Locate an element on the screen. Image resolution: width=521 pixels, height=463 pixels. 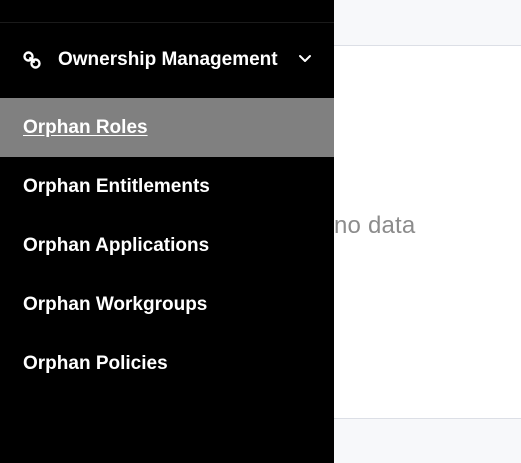
sidebar-item-orphan-entitlements: Orphan Entitlements is located at coordinates (167, 186).